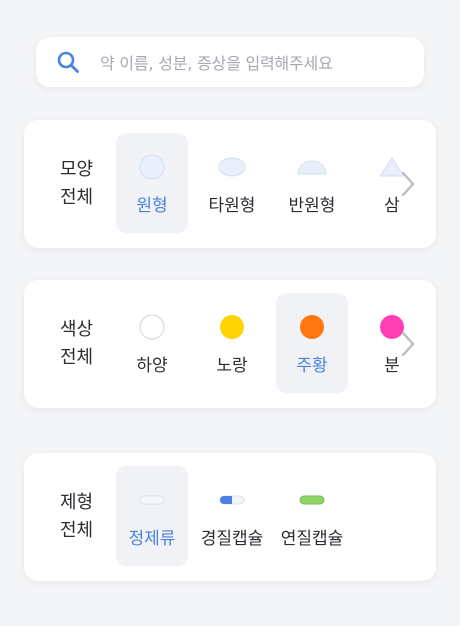 This screenshot has height=626, width=460. Describe the element at coordinates (392, 206) in the screenshot. I see `shape-option-label: 삼` at that location.